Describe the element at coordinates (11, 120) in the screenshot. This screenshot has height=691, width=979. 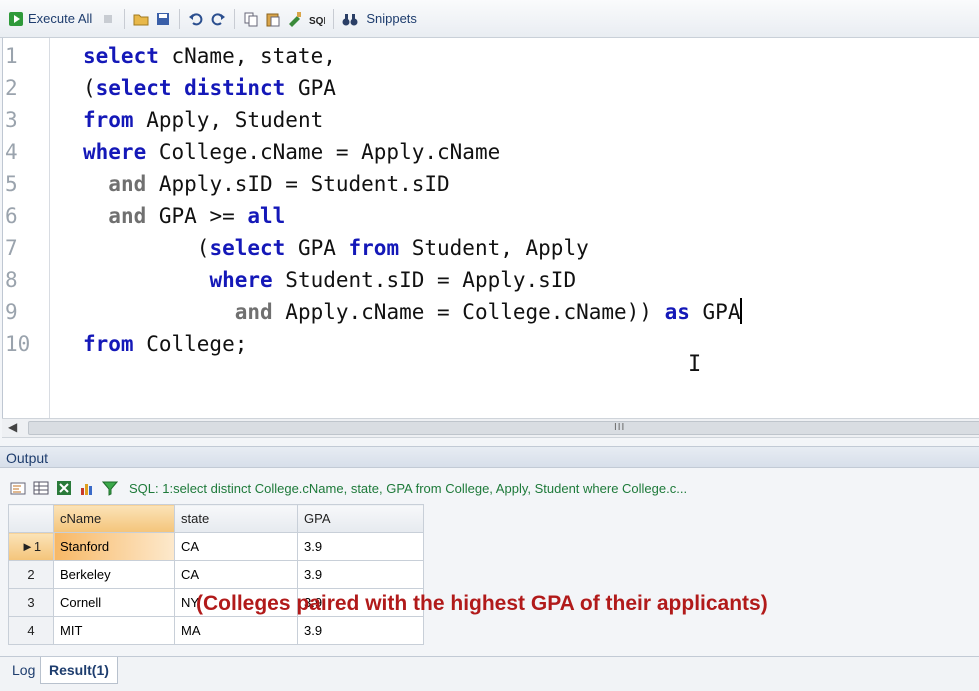
I see `line-number: 3` at that location.